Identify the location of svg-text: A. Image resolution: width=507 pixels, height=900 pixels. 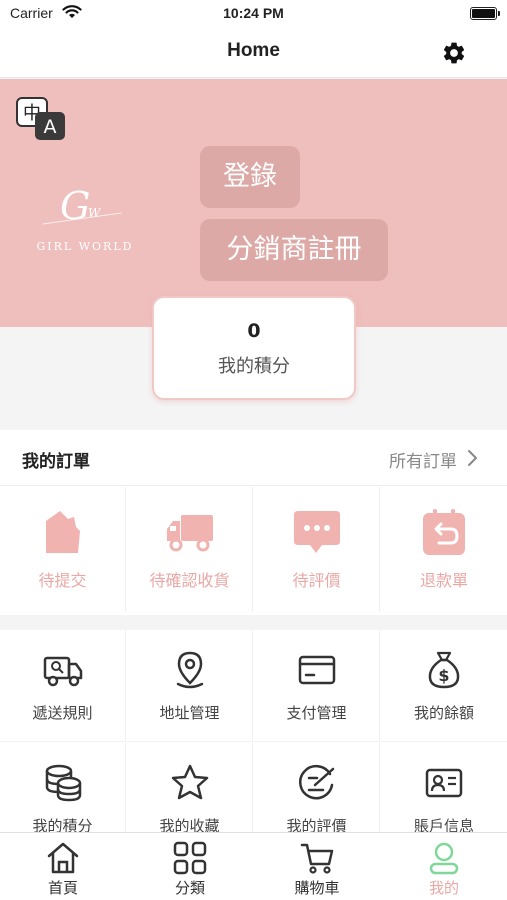
(50, 127).